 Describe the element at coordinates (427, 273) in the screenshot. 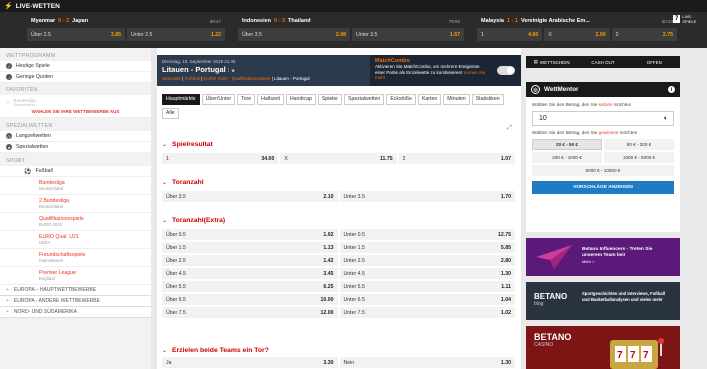

I see `odds-button: Unter 4.5 1.30` at that location.